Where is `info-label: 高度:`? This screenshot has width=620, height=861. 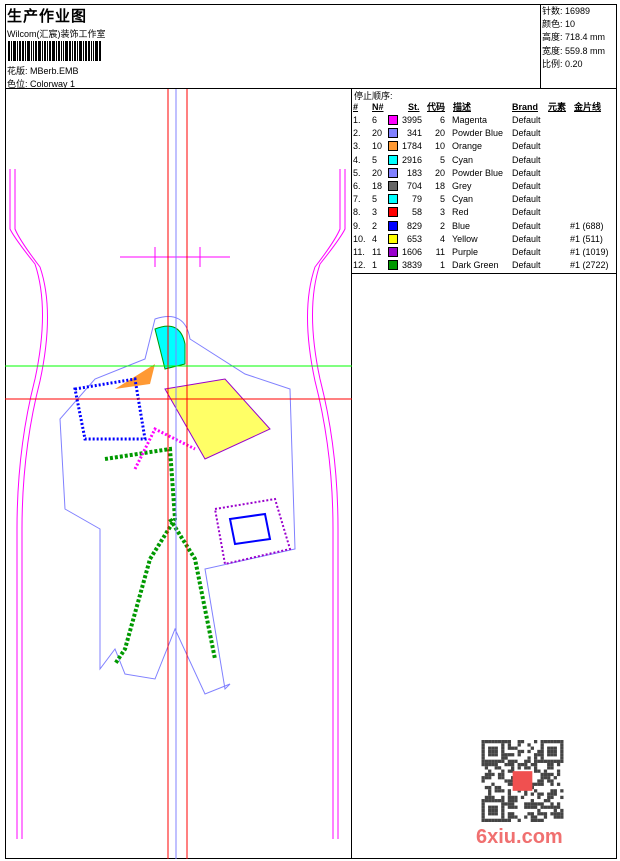
info-label: 高度: is located at coordinates (552, 37).